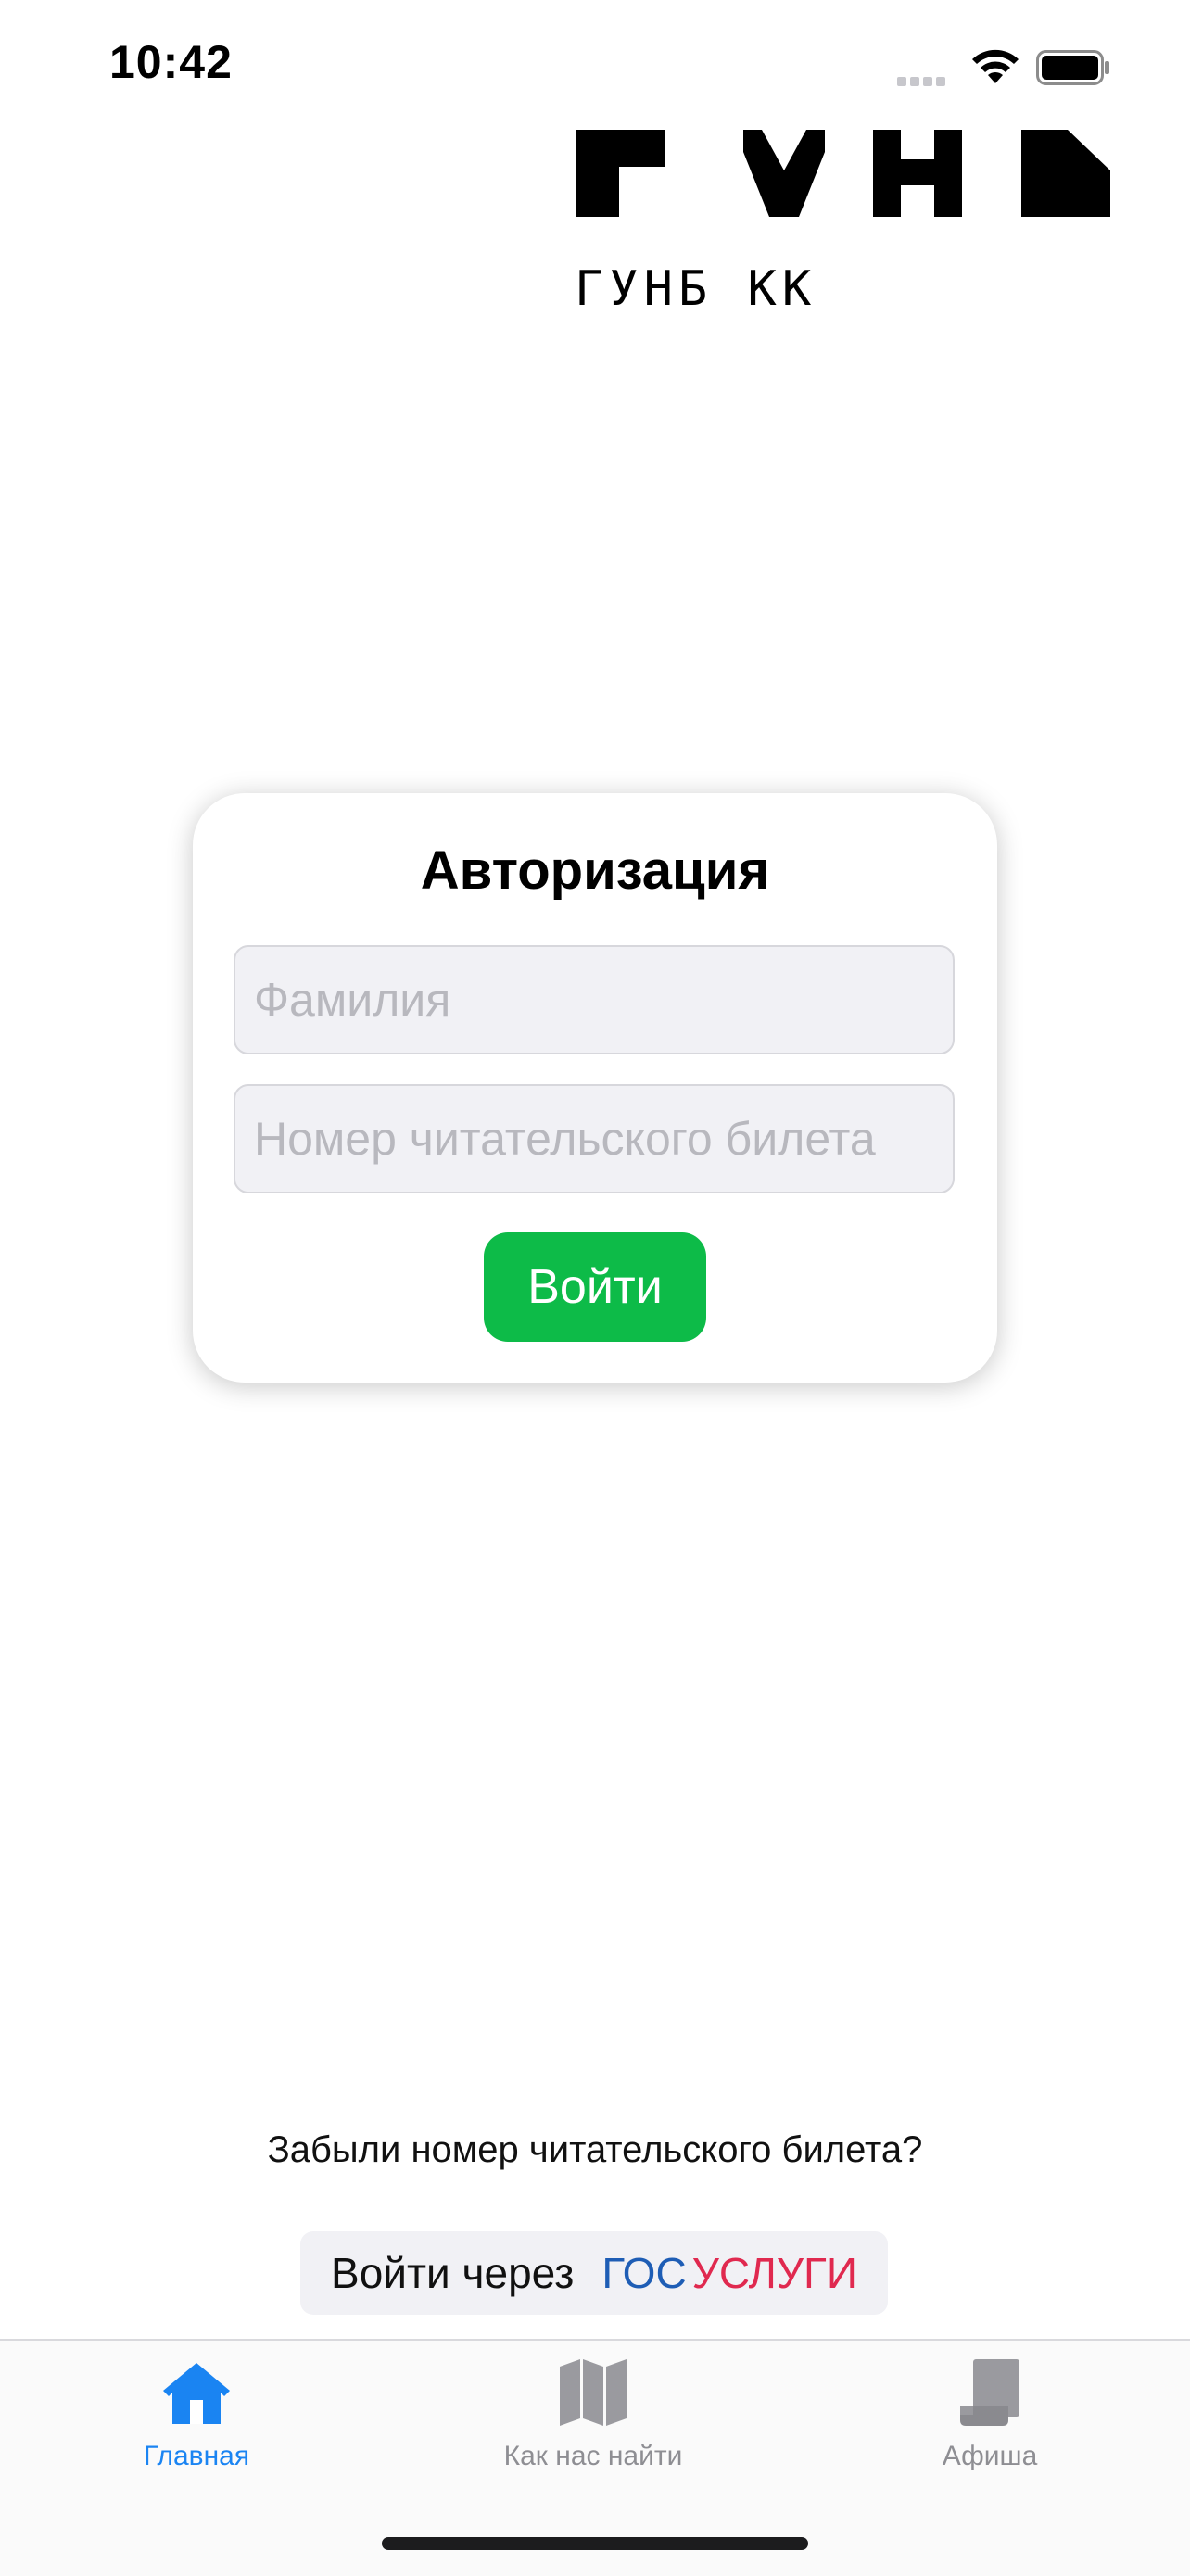 This screenshot has width=1190, height=2576. Describe the element at coordinates (594, 1000) in the screenshot. I see `surname-input` at that location.